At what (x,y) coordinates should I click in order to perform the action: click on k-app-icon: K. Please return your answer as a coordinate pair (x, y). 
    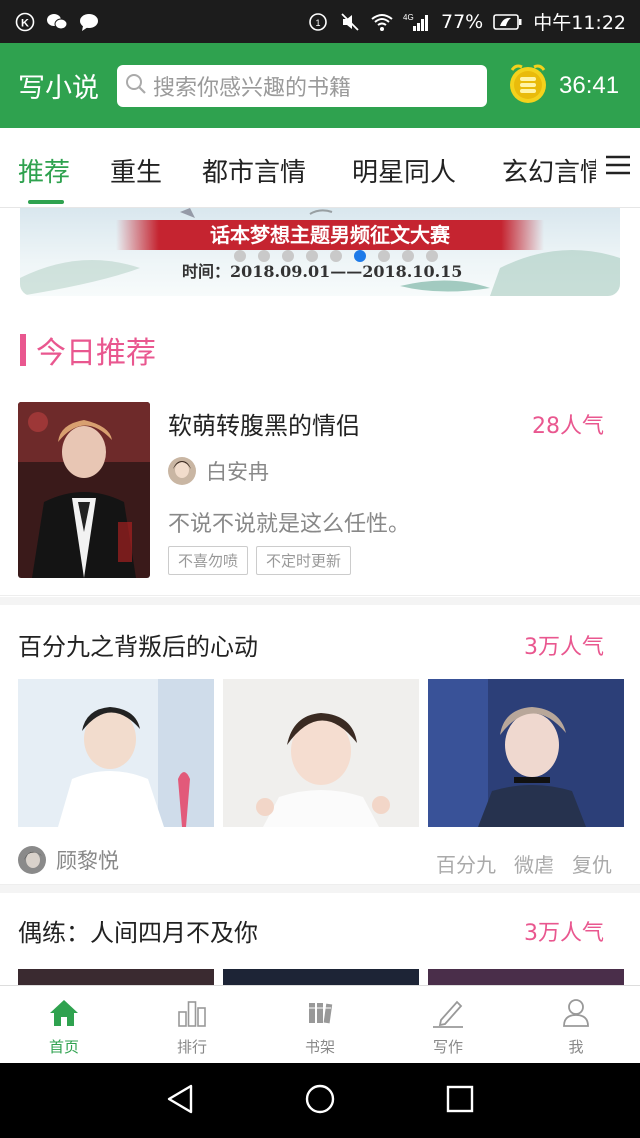
    Looking at the image, I should click on (25, 22).